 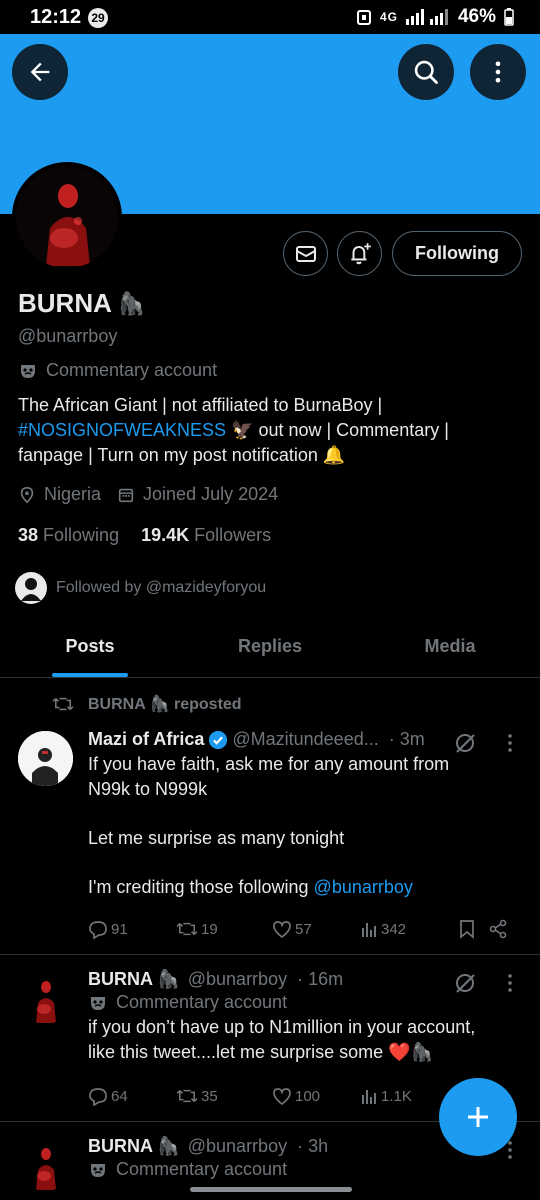 I want to click on search-icon, so click(x=426, y=72).